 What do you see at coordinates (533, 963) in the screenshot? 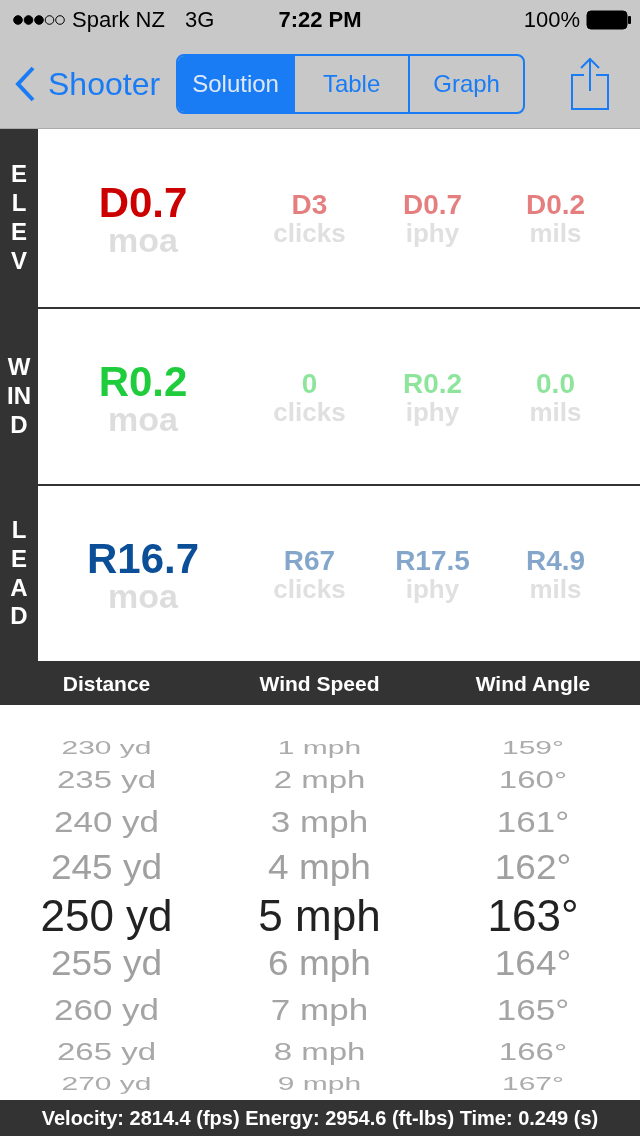
I see `picker-option: 164°` at bounding box center [533, 963].